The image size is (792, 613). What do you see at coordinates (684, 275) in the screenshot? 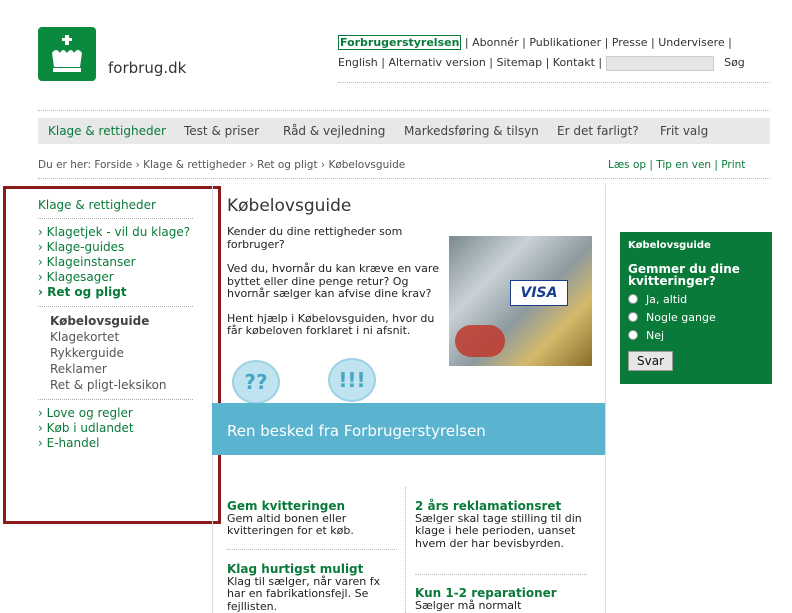
I see `poll-question: Gemmer du dine kvitteringer?` at bounding box center [684, 275].